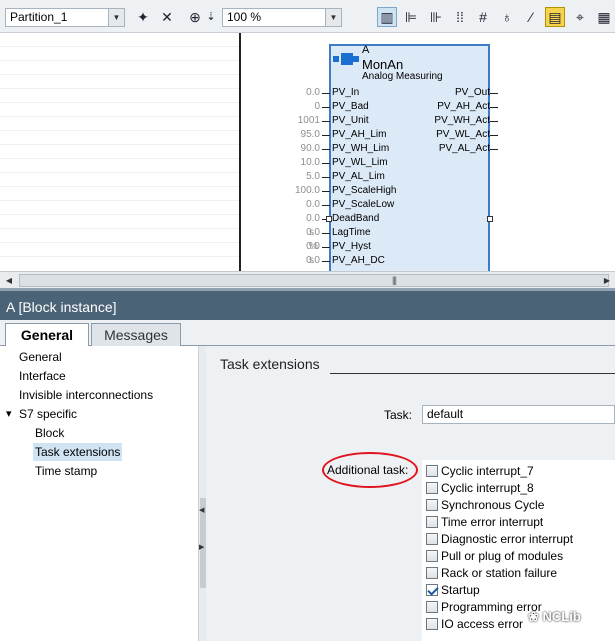  Describe the element at coordinates (359, 135) in the screenshot. I see `input-pin: PV_AH_Lim` at that location.